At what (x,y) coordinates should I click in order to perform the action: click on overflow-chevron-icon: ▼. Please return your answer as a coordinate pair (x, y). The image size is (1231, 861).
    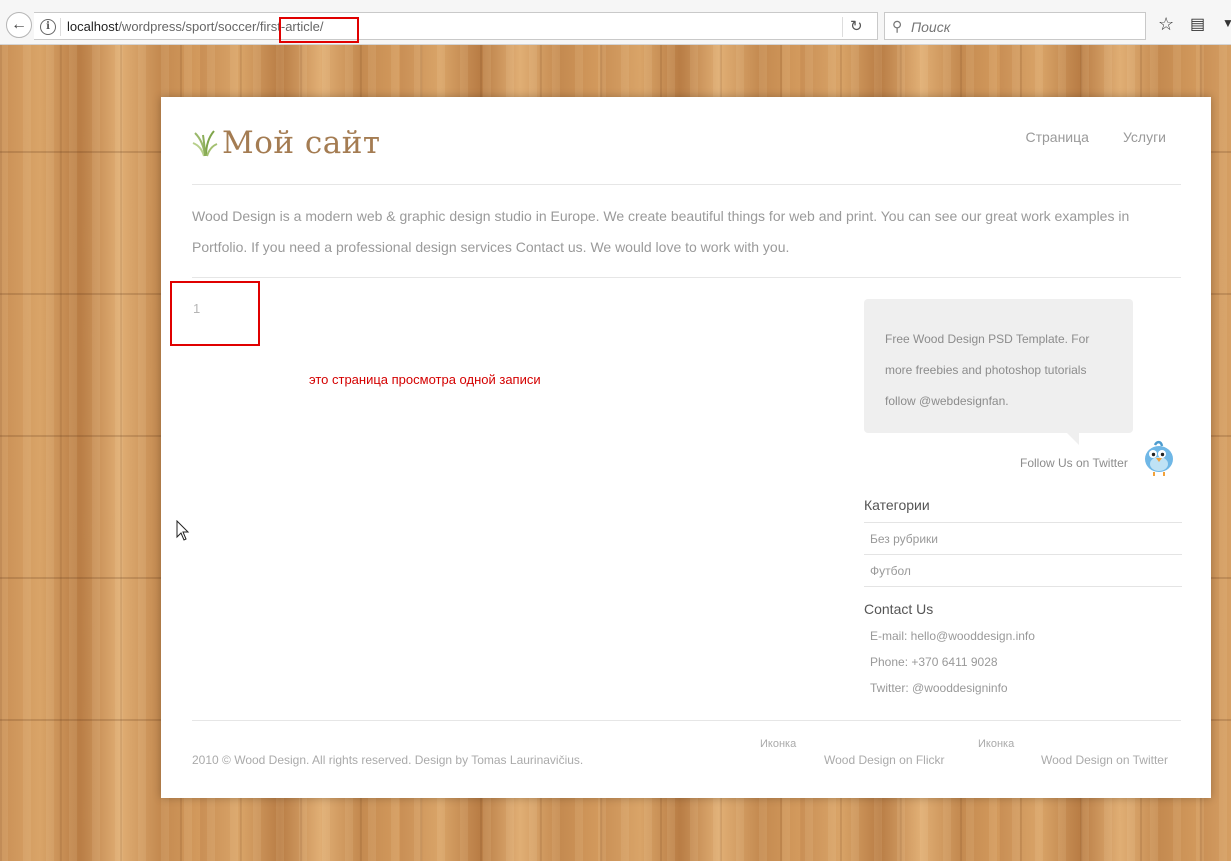
    Looking at the image, I should click on (1226, 23).